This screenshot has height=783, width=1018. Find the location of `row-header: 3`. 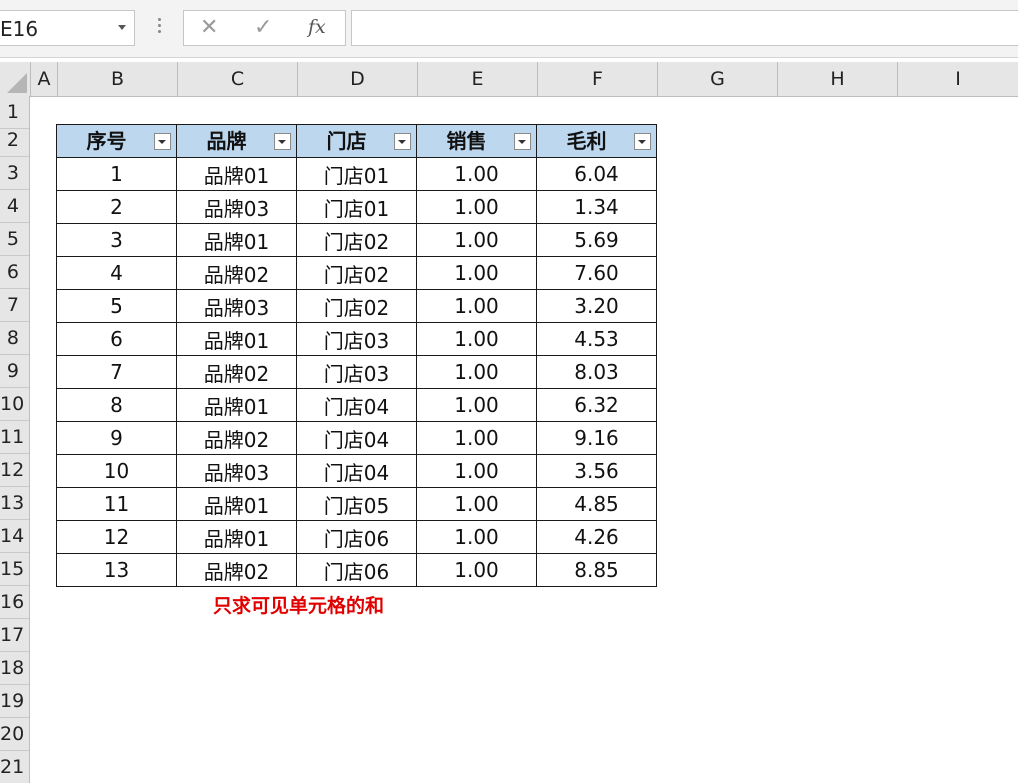

row-header: 3 is located at coordinates (14, 173).